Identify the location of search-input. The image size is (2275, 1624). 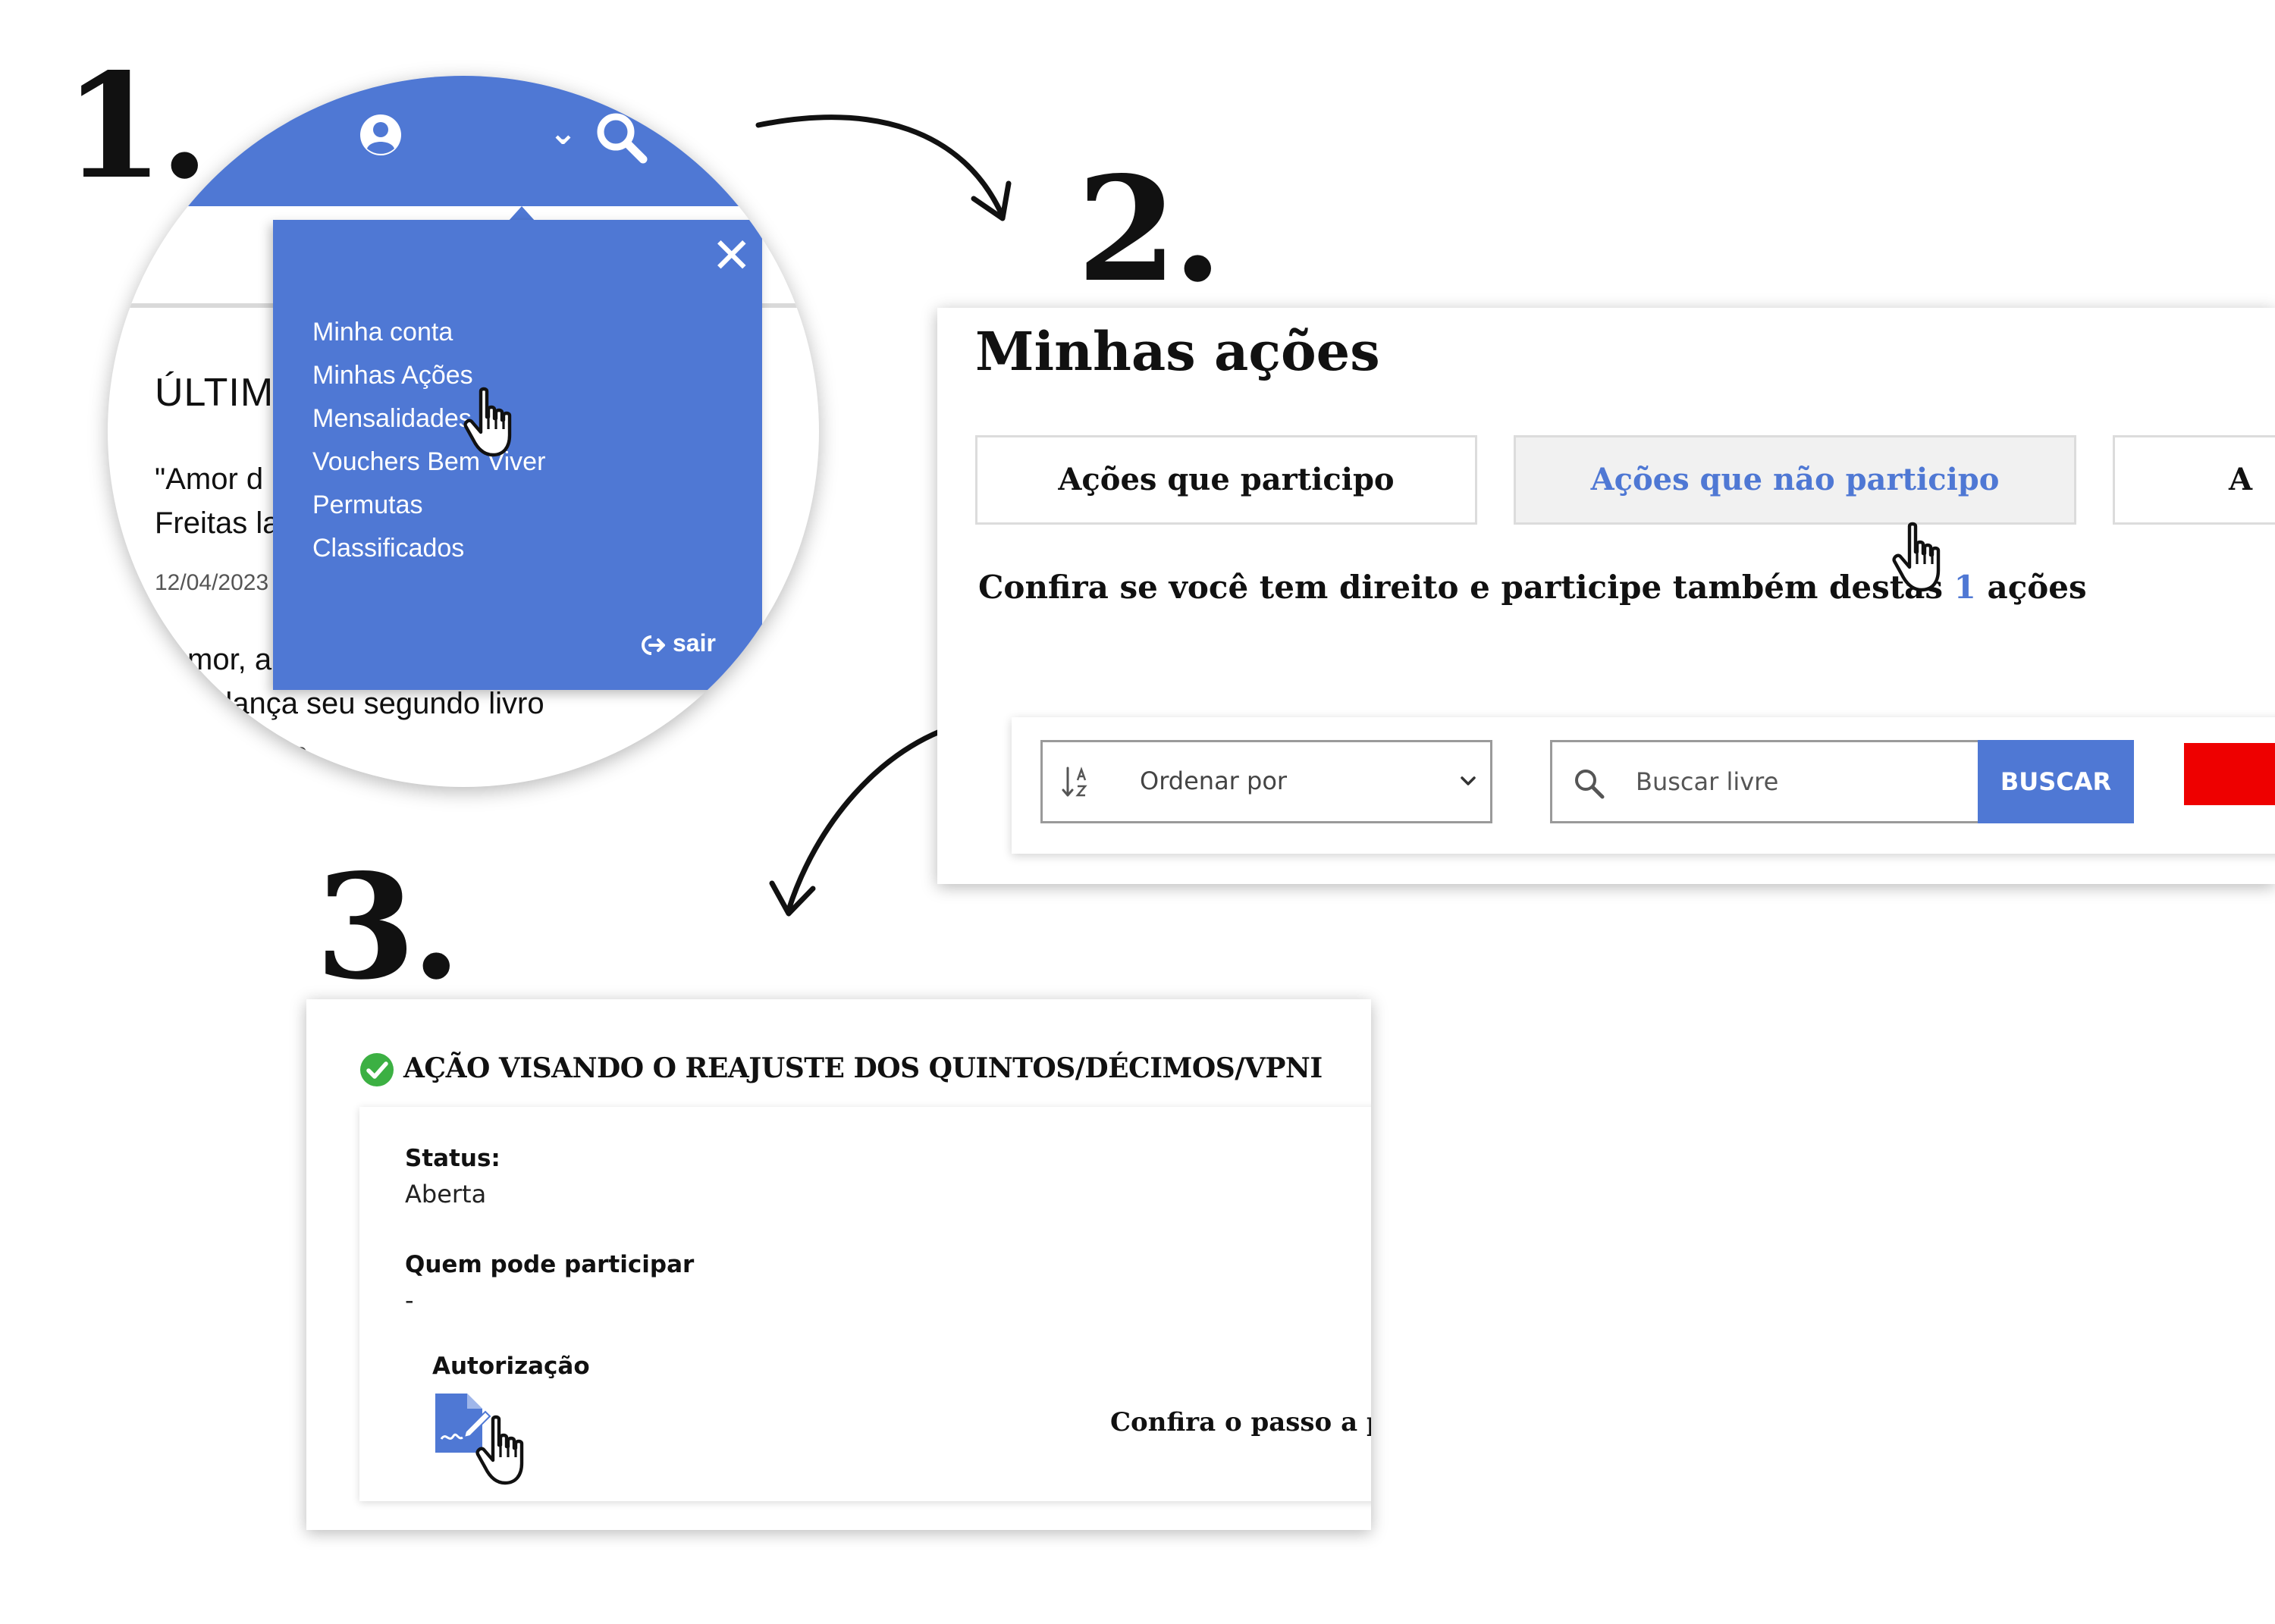
(1795, 781).